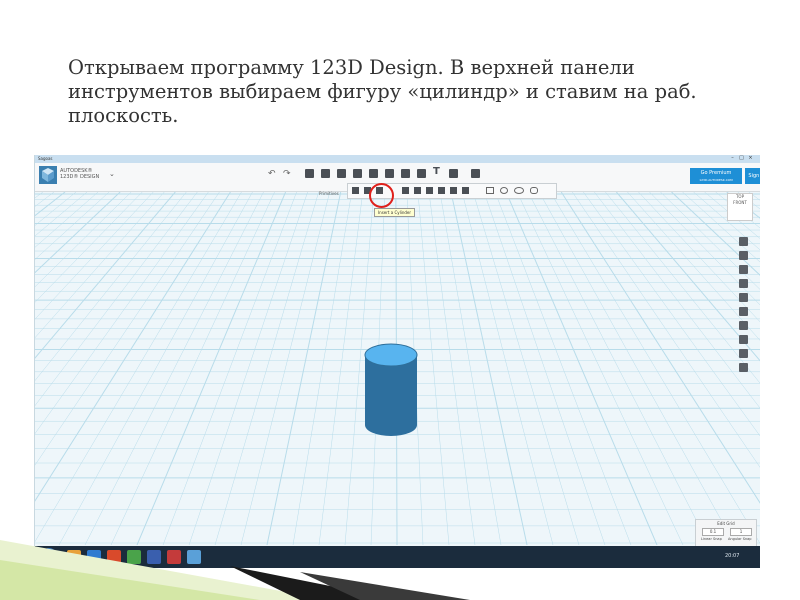 The width and height of the screenshot is (800, 600). I want to click on go-premium-label: Go Premium, so click(716, 173).